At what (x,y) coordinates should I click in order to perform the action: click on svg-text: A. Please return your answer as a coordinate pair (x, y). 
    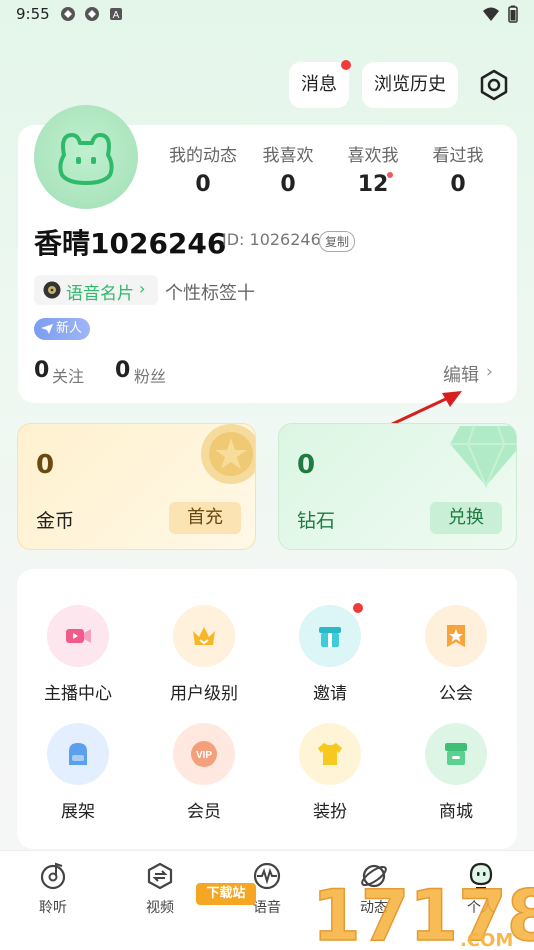
    Looking at the image, I should click on (116, 15).